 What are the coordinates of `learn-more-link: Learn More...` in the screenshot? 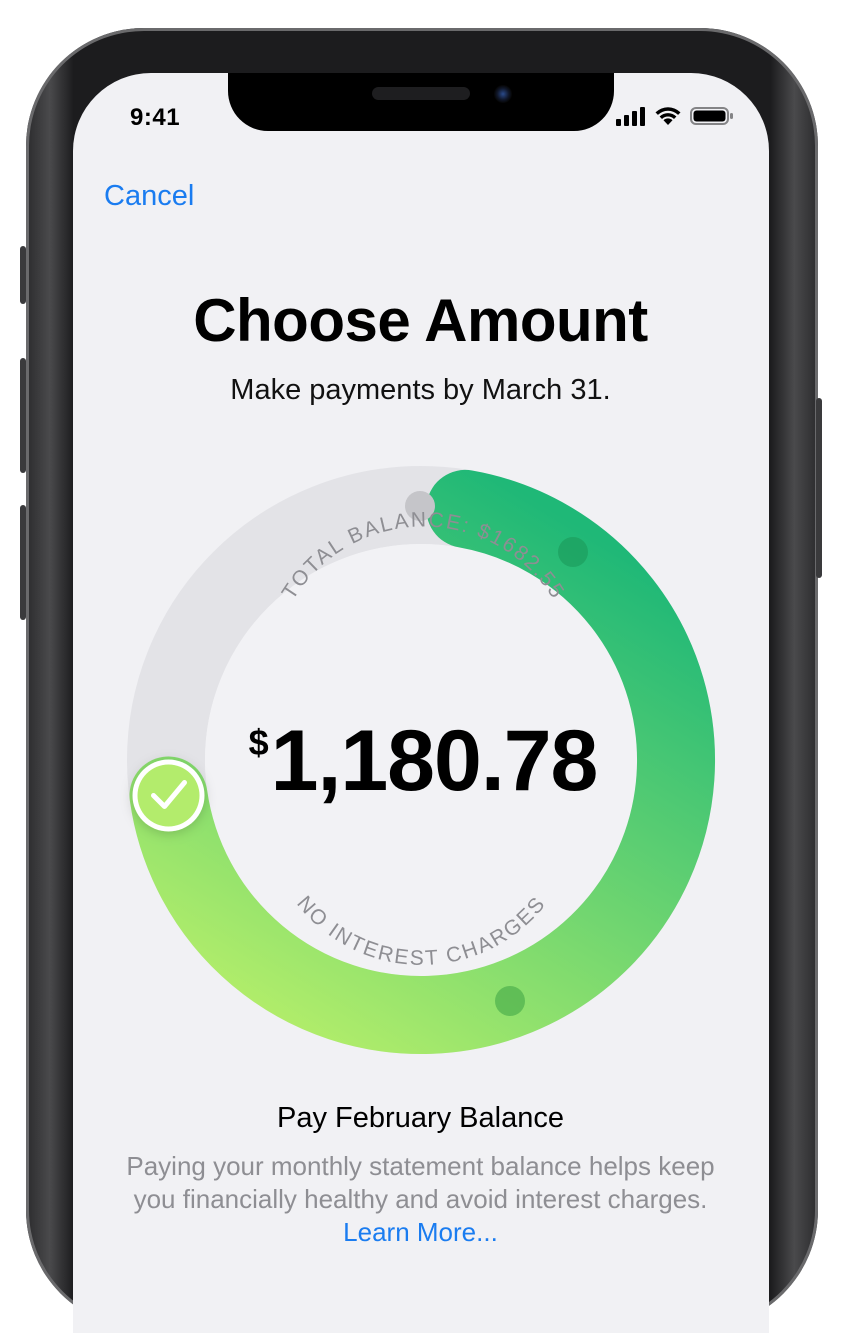 It's located at (420, 1232).